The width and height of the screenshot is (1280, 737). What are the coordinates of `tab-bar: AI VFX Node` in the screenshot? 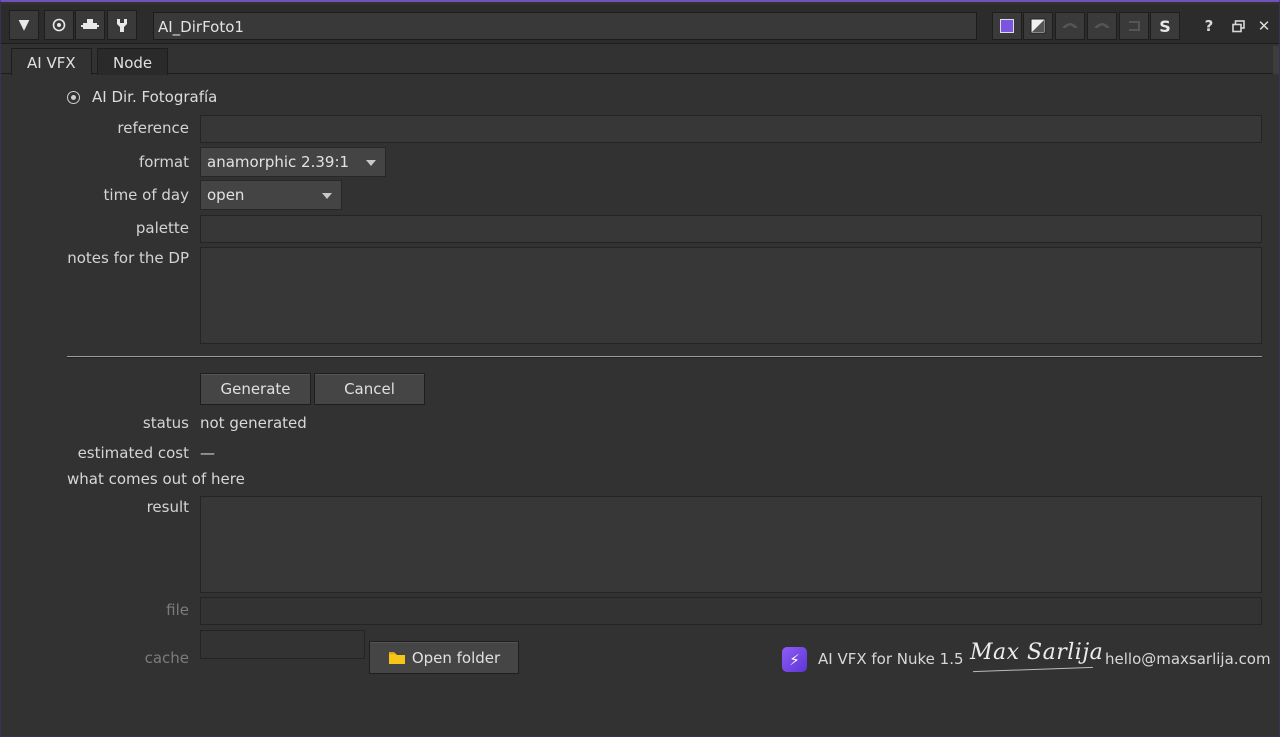 It's located at (640, 59).